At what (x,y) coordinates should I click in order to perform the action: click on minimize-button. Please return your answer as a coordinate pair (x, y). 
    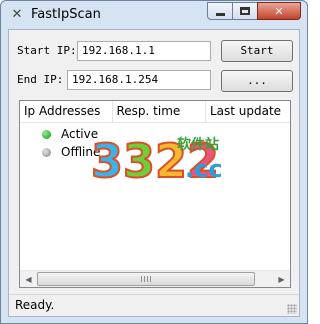
    Looking at the image, I should click on (220, 11).